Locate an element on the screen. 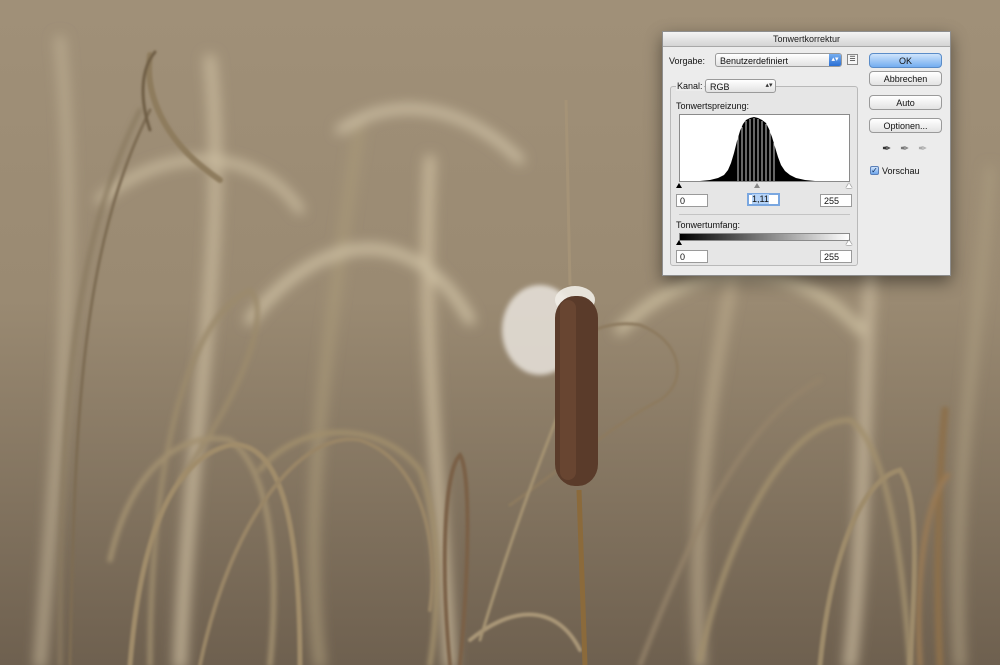 This screenshot has height=665, width=1000. preview-checkbox: ✓ is located at coordinates (874, 170).